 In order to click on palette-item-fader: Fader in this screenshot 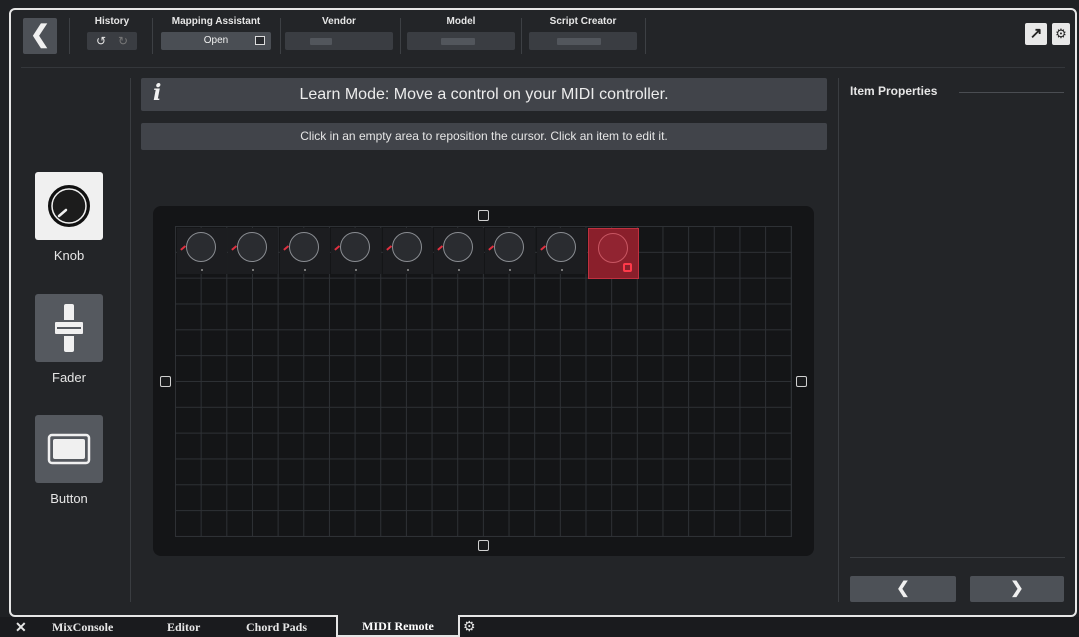, I will do `click(69, 339)`.